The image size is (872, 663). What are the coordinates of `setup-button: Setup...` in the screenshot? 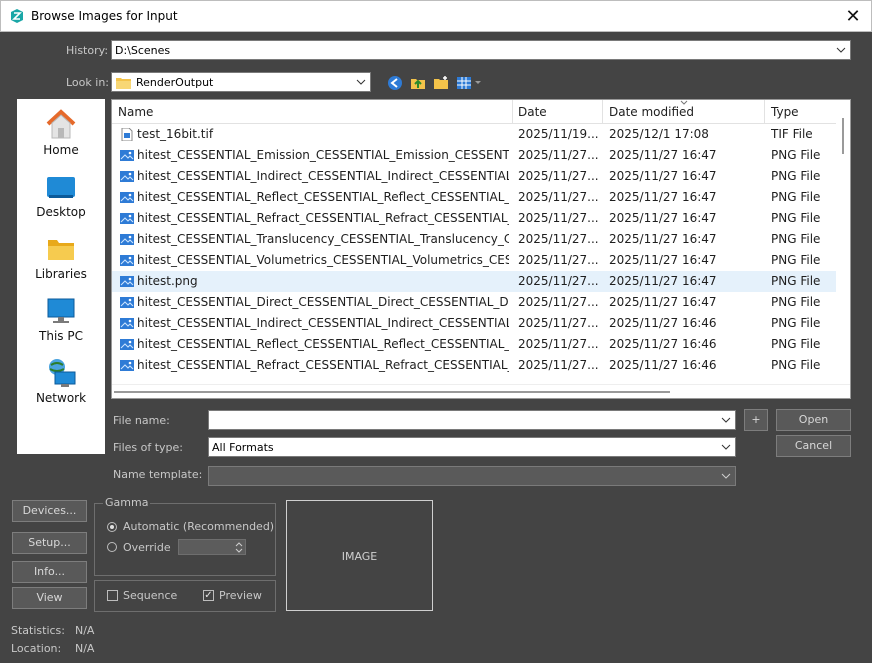 It's located at (49, 543).